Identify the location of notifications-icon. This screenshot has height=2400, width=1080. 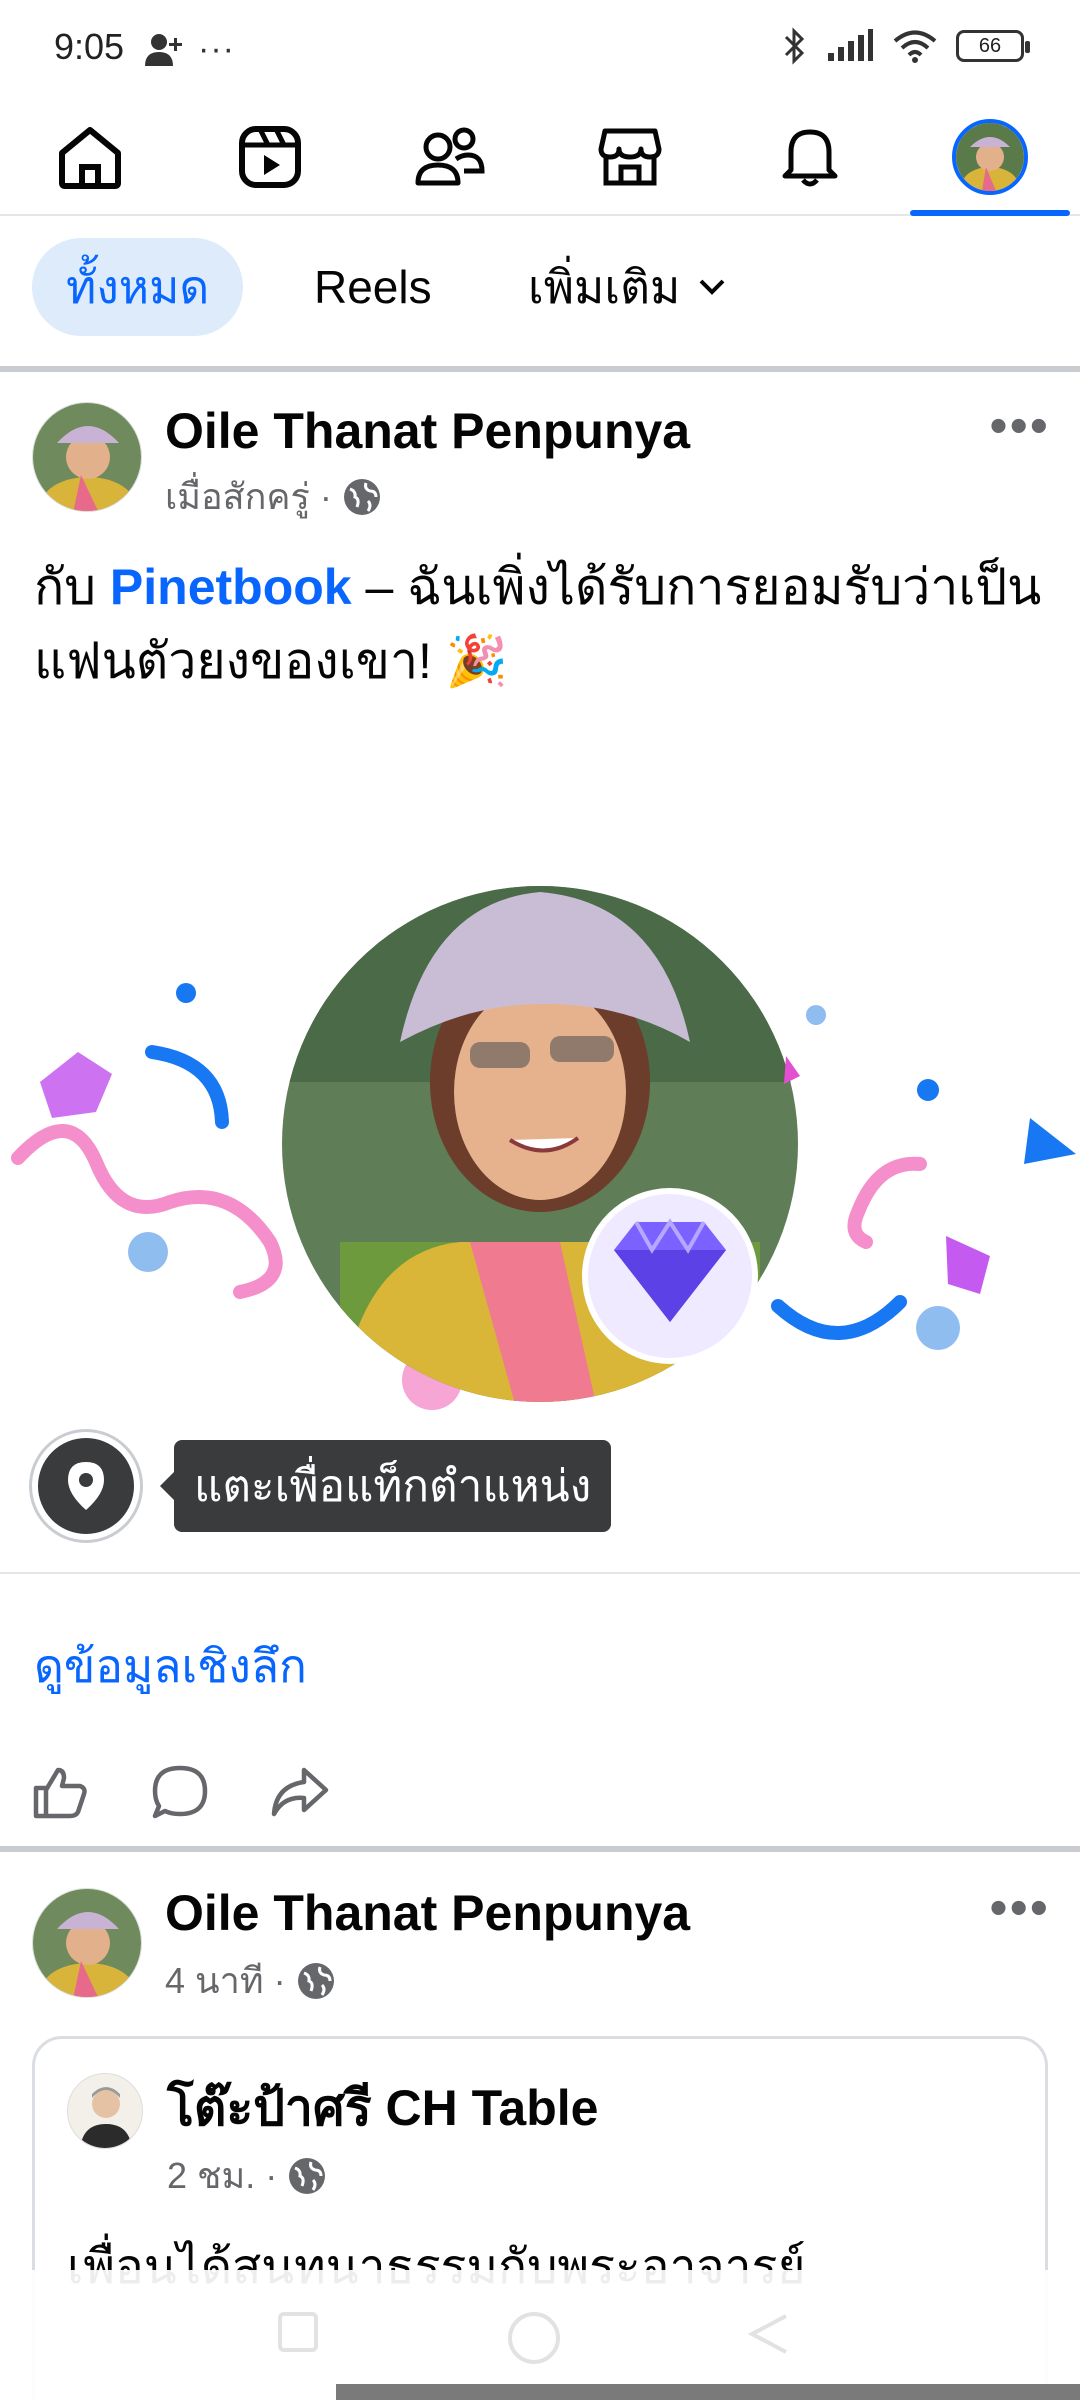
(810, 158).